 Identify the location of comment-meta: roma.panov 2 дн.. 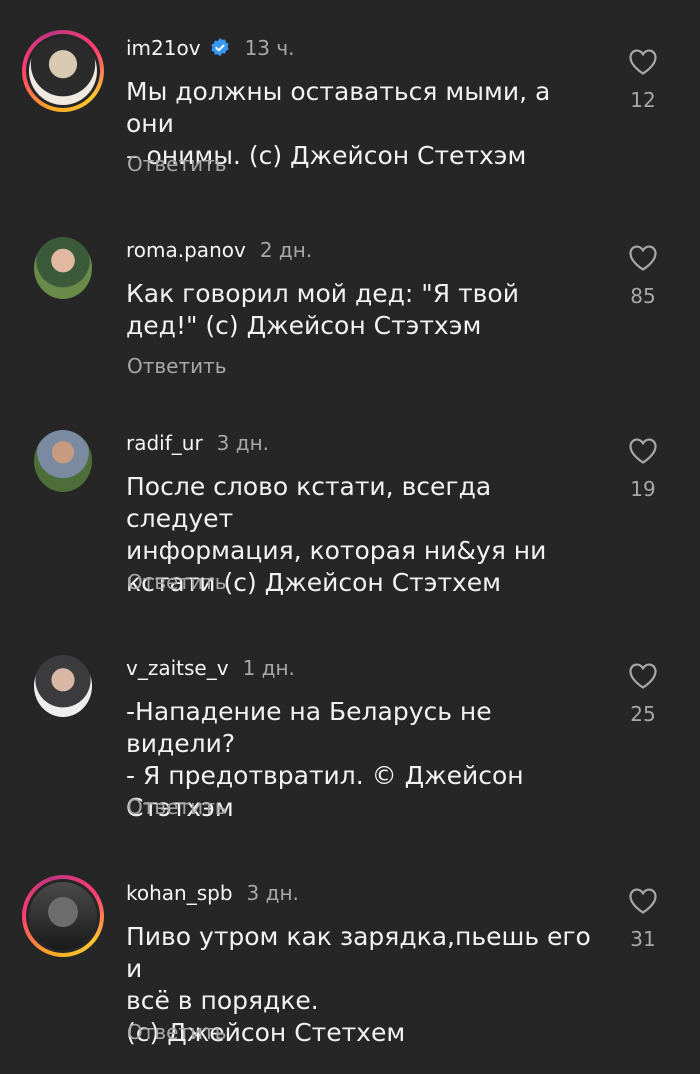
(219, 250).